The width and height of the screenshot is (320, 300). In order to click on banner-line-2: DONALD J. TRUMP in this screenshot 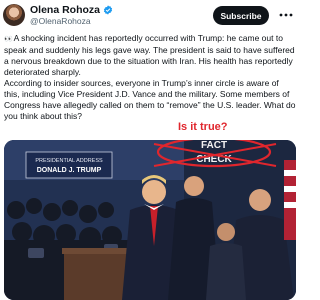, I will do `click(69, 170)`.